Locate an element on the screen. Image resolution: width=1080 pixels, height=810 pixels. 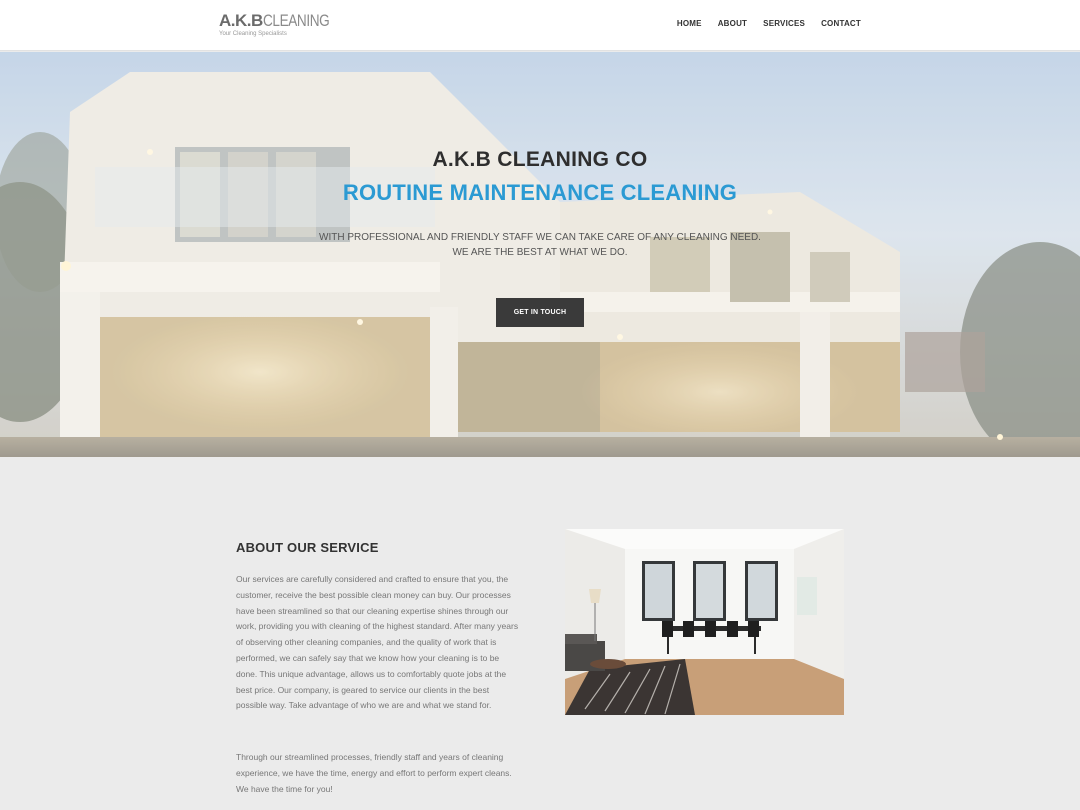
about-room-image is located at coordinates (704, 622).